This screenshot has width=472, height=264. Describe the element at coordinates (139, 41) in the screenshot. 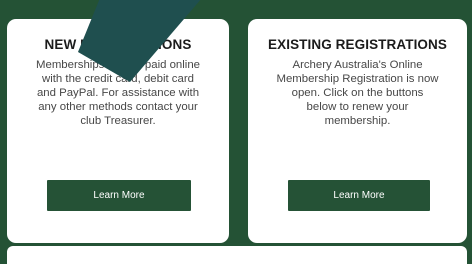

I see `arrow-icon` at that location.